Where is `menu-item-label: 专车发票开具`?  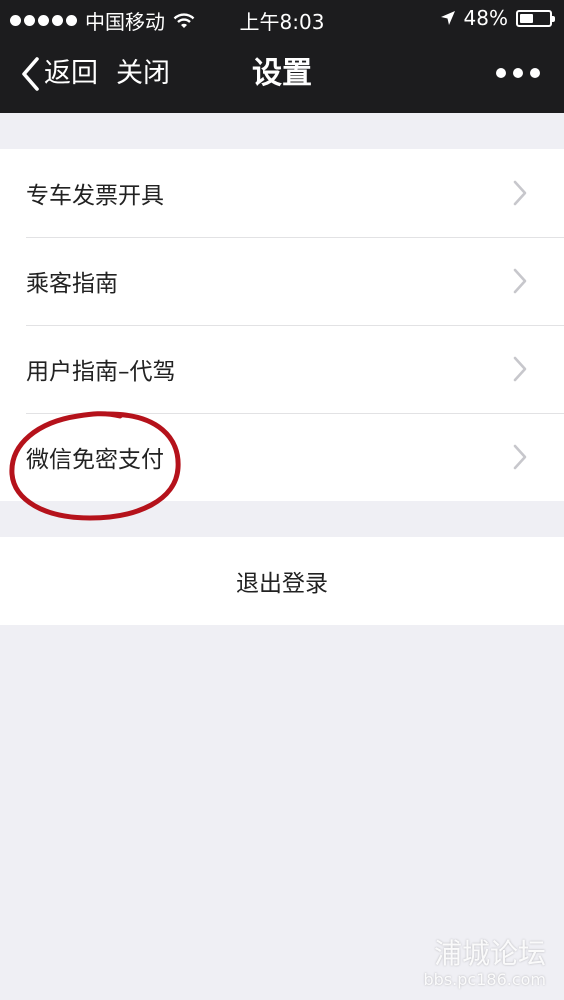
menu-item-label: 专车发票开具 is located at coordinates (95, 196).